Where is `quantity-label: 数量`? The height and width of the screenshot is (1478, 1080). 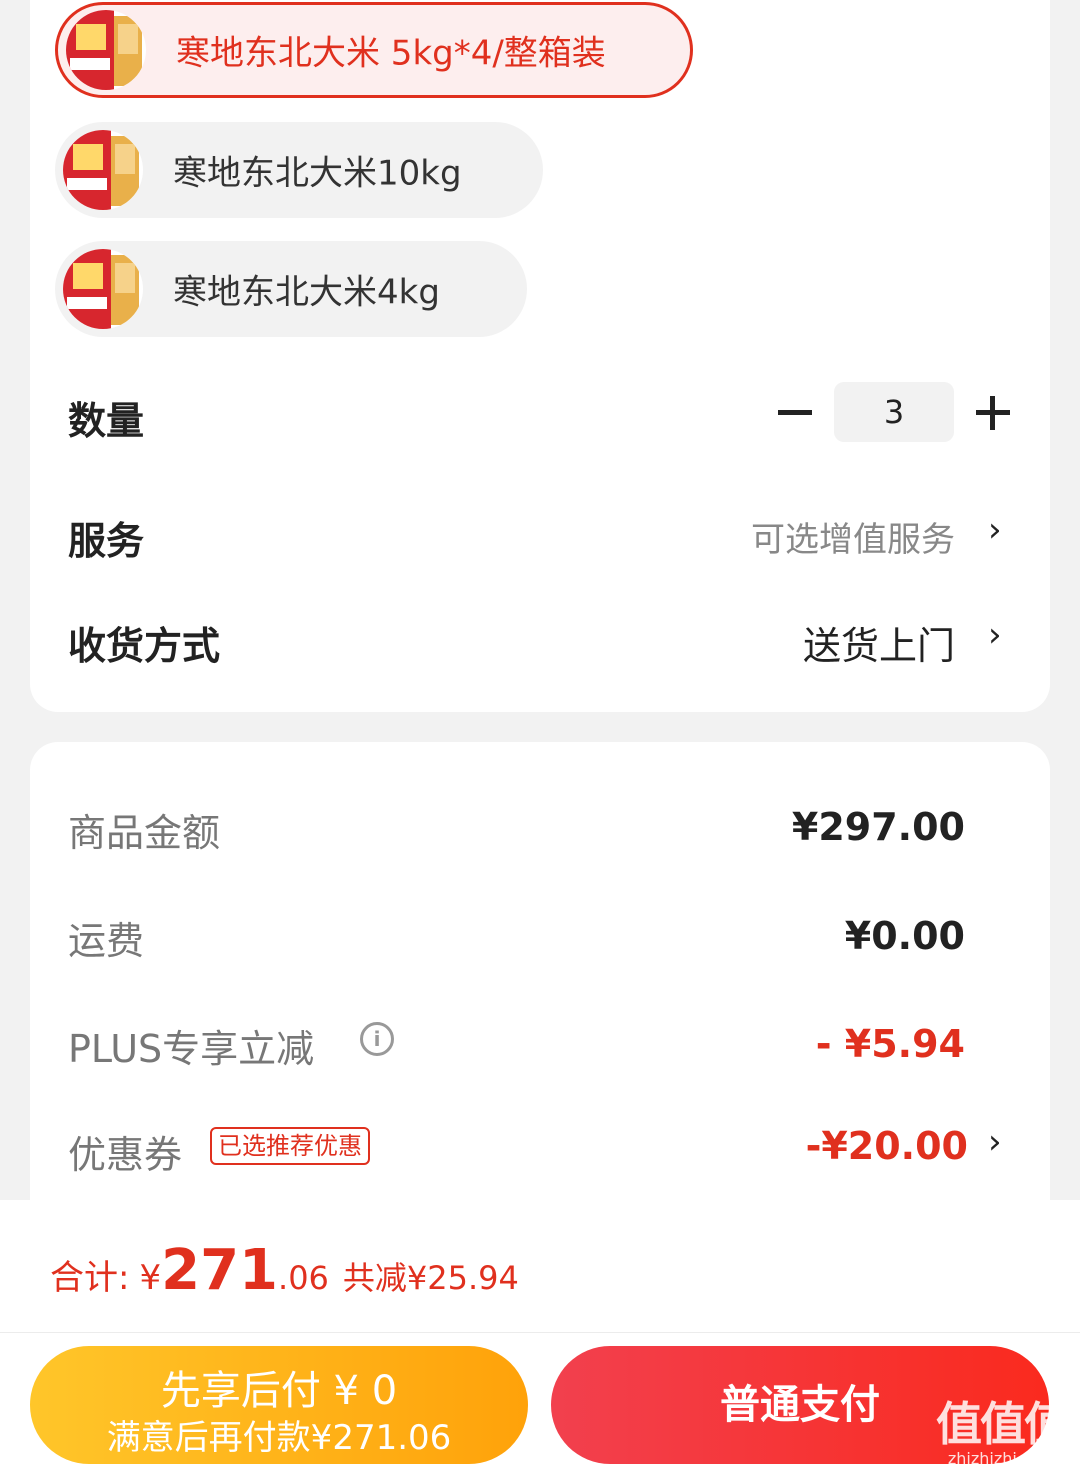 quantity-label: 数量 is located at coordinates (106, 421).